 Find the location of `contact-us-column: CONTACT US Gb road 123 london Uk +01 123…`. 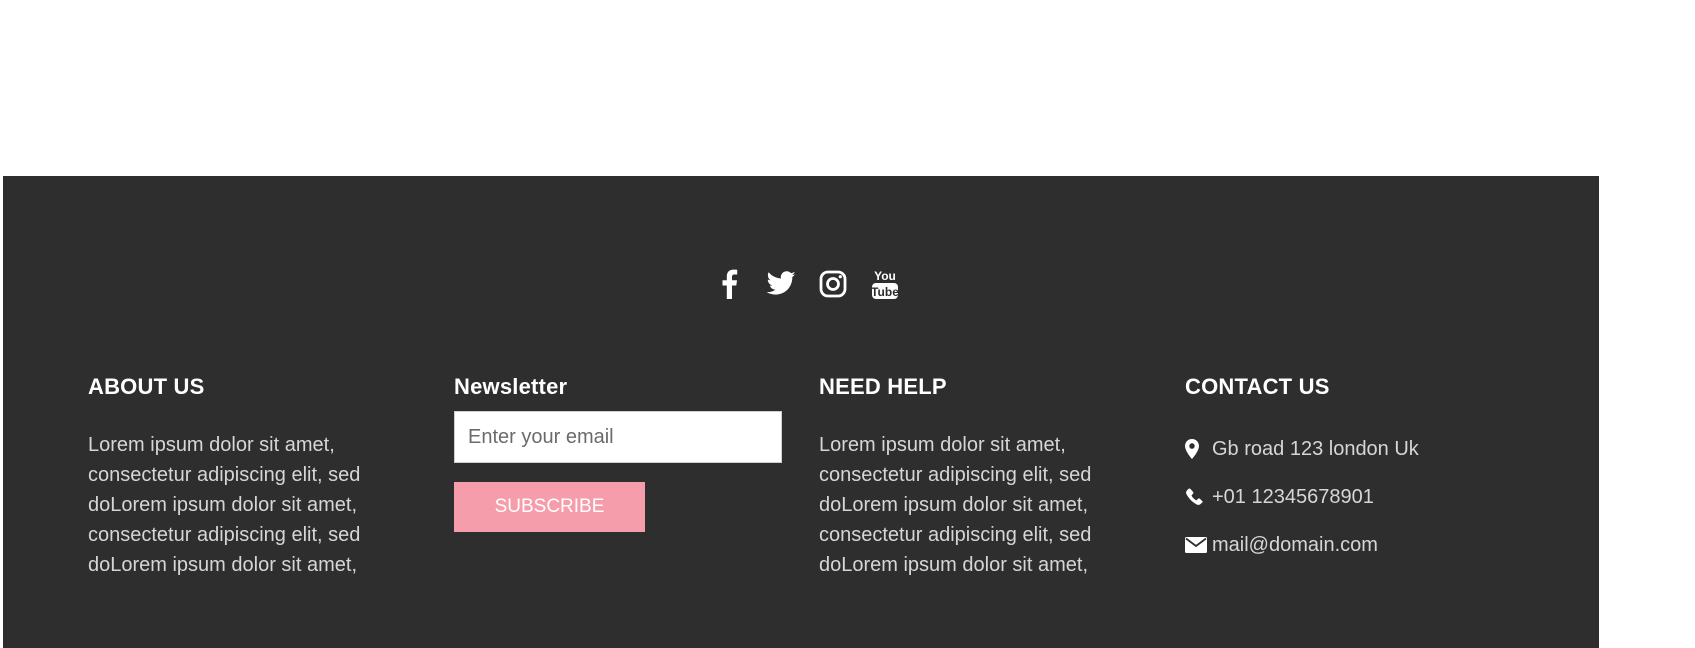

contact-us-column: CONTACT US Gb road 123 london Uk +01 123… is located at coordinates (1350, 476).